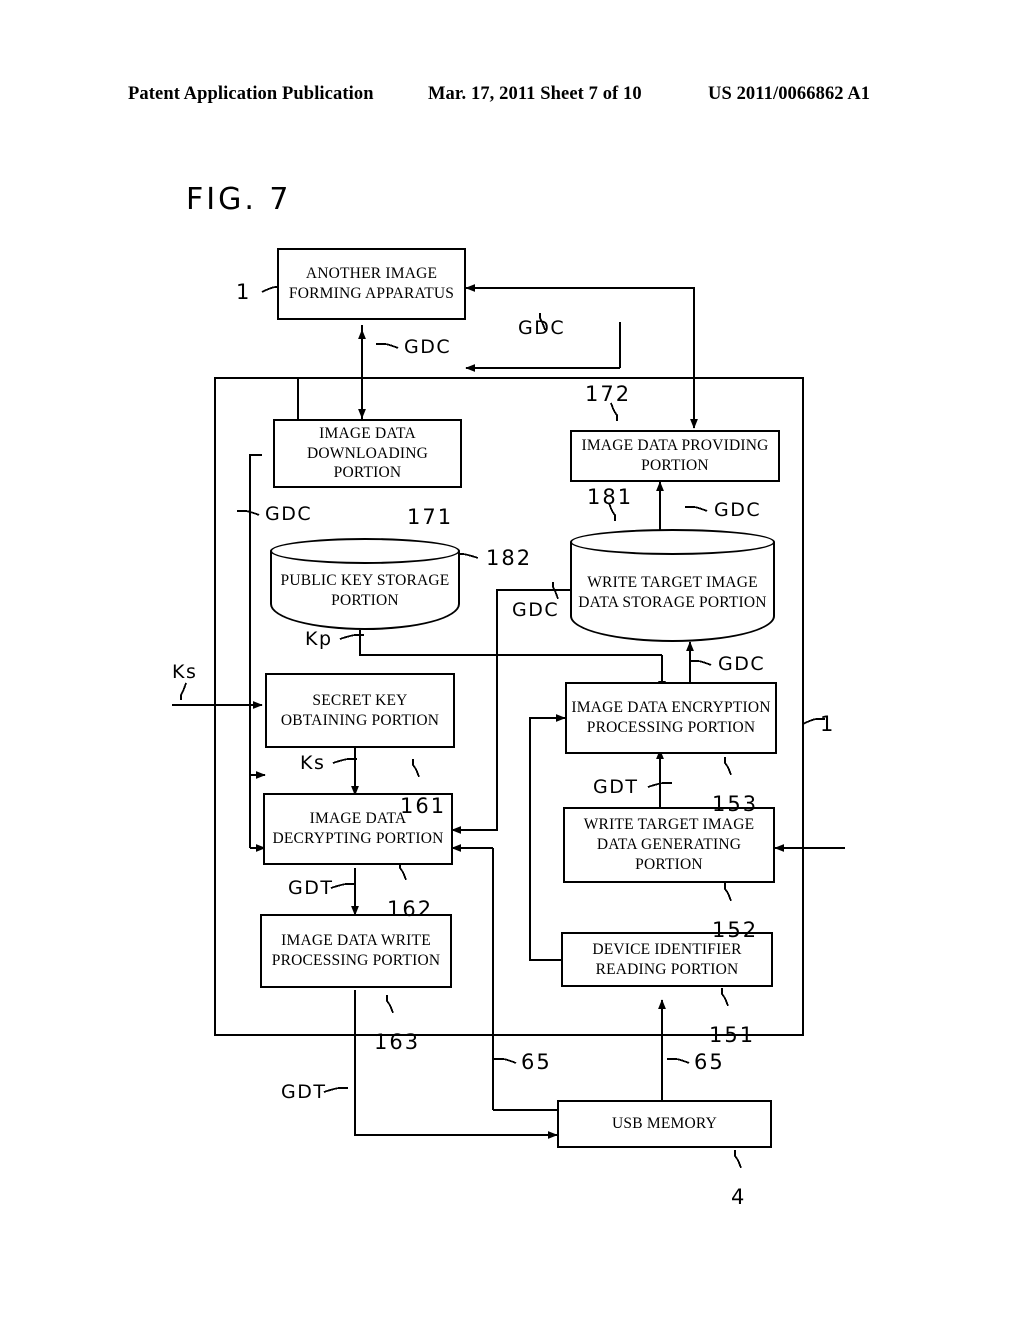 The height and width of the screenshot is (1320, 1024). I want to click on ref-interface-left: 65, so click(536, 1062).